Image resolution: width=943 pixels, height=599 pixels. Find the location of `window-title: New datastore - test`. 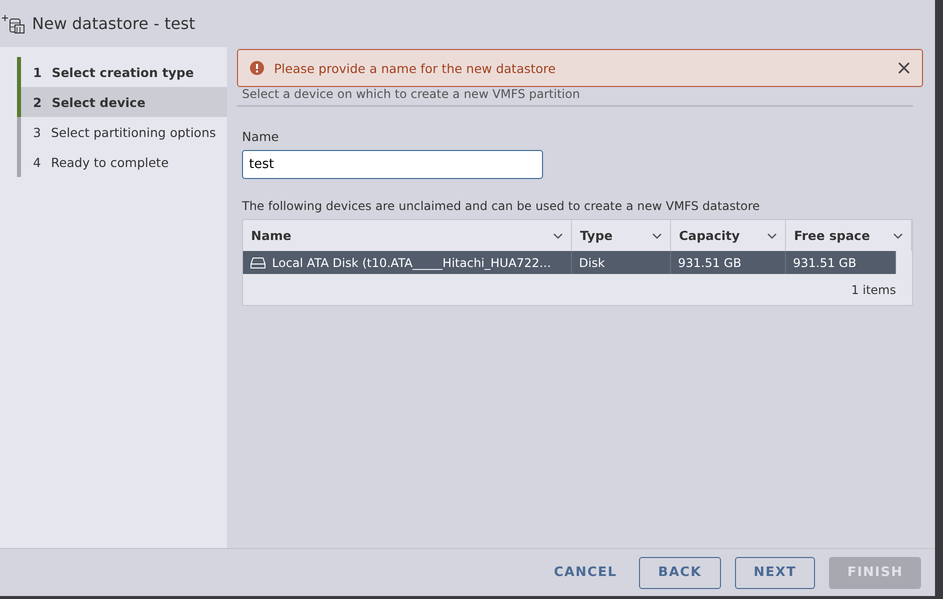

window-title: New datastore - test is located at coordinates (114, 23).